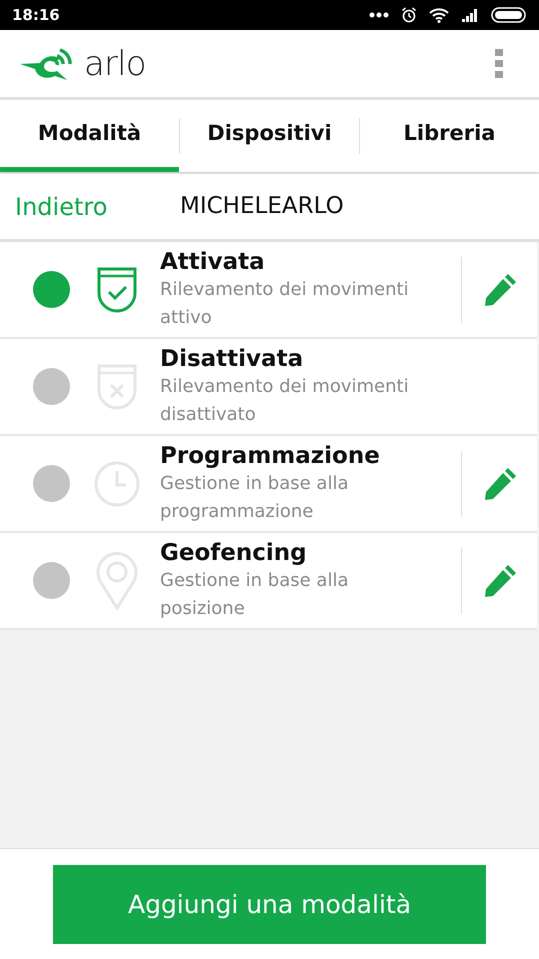 This screenshot has width=539, height=959. Describe the element at coordinates (262, 207) in the screenshot. I see `page-title: MICHELEARLO` at that location.